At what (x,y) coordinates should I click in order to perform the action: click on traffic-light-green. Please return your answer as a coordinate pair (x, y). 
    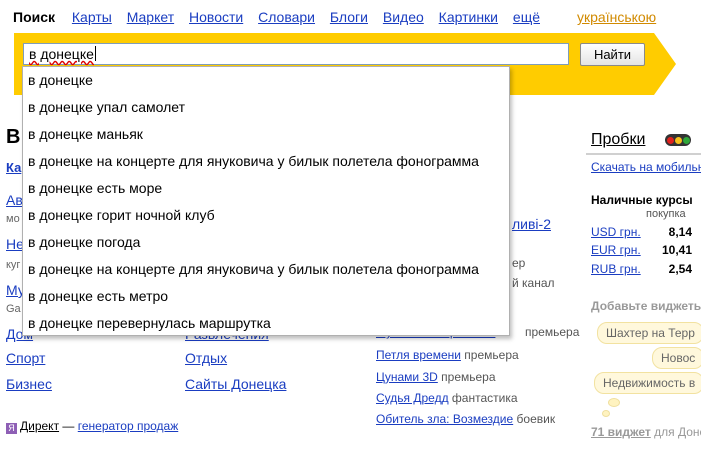
    Looking at the image, I should click on (686, 140).